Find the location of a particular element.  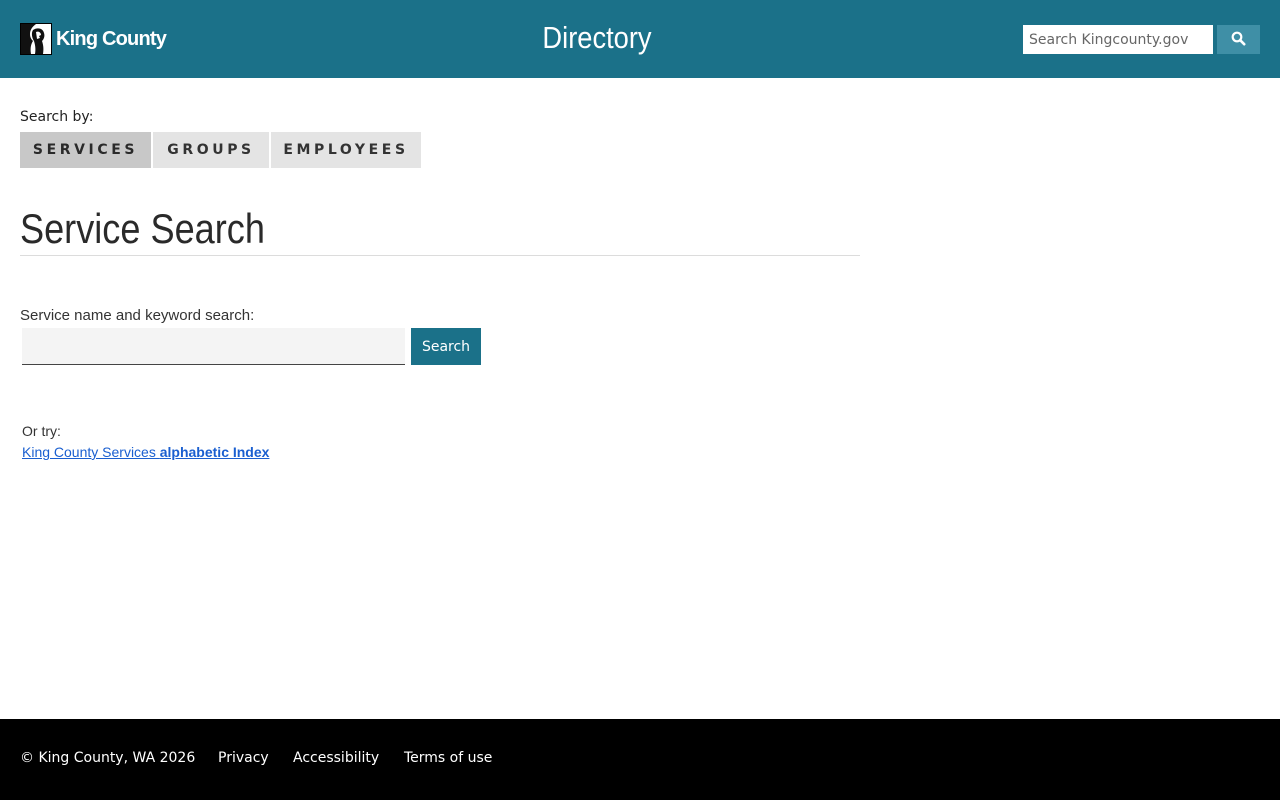

tab-employees: EMPLOYEES is located at coordinates (346, 150).